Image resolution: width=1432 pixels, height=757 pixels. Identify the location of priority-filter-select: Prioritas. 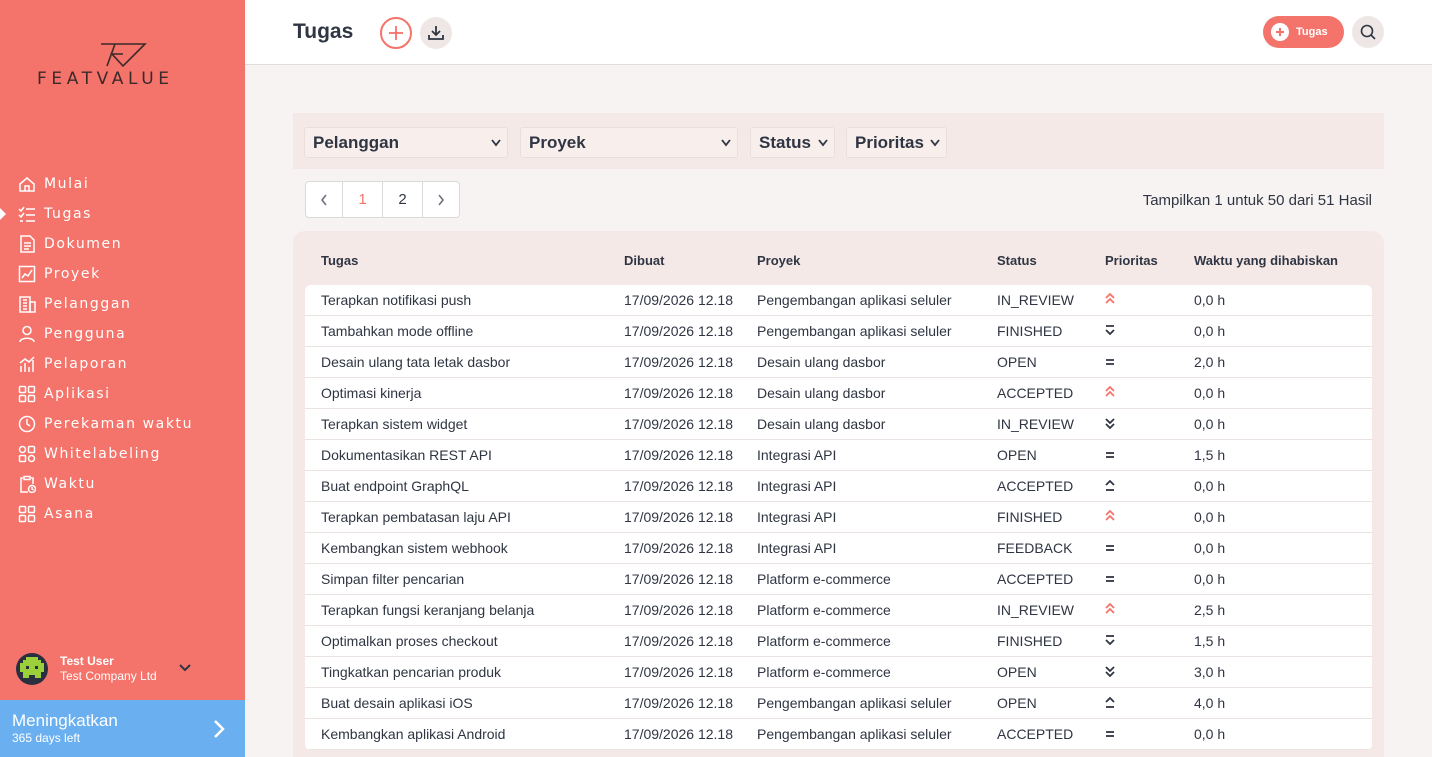
(896, 142).